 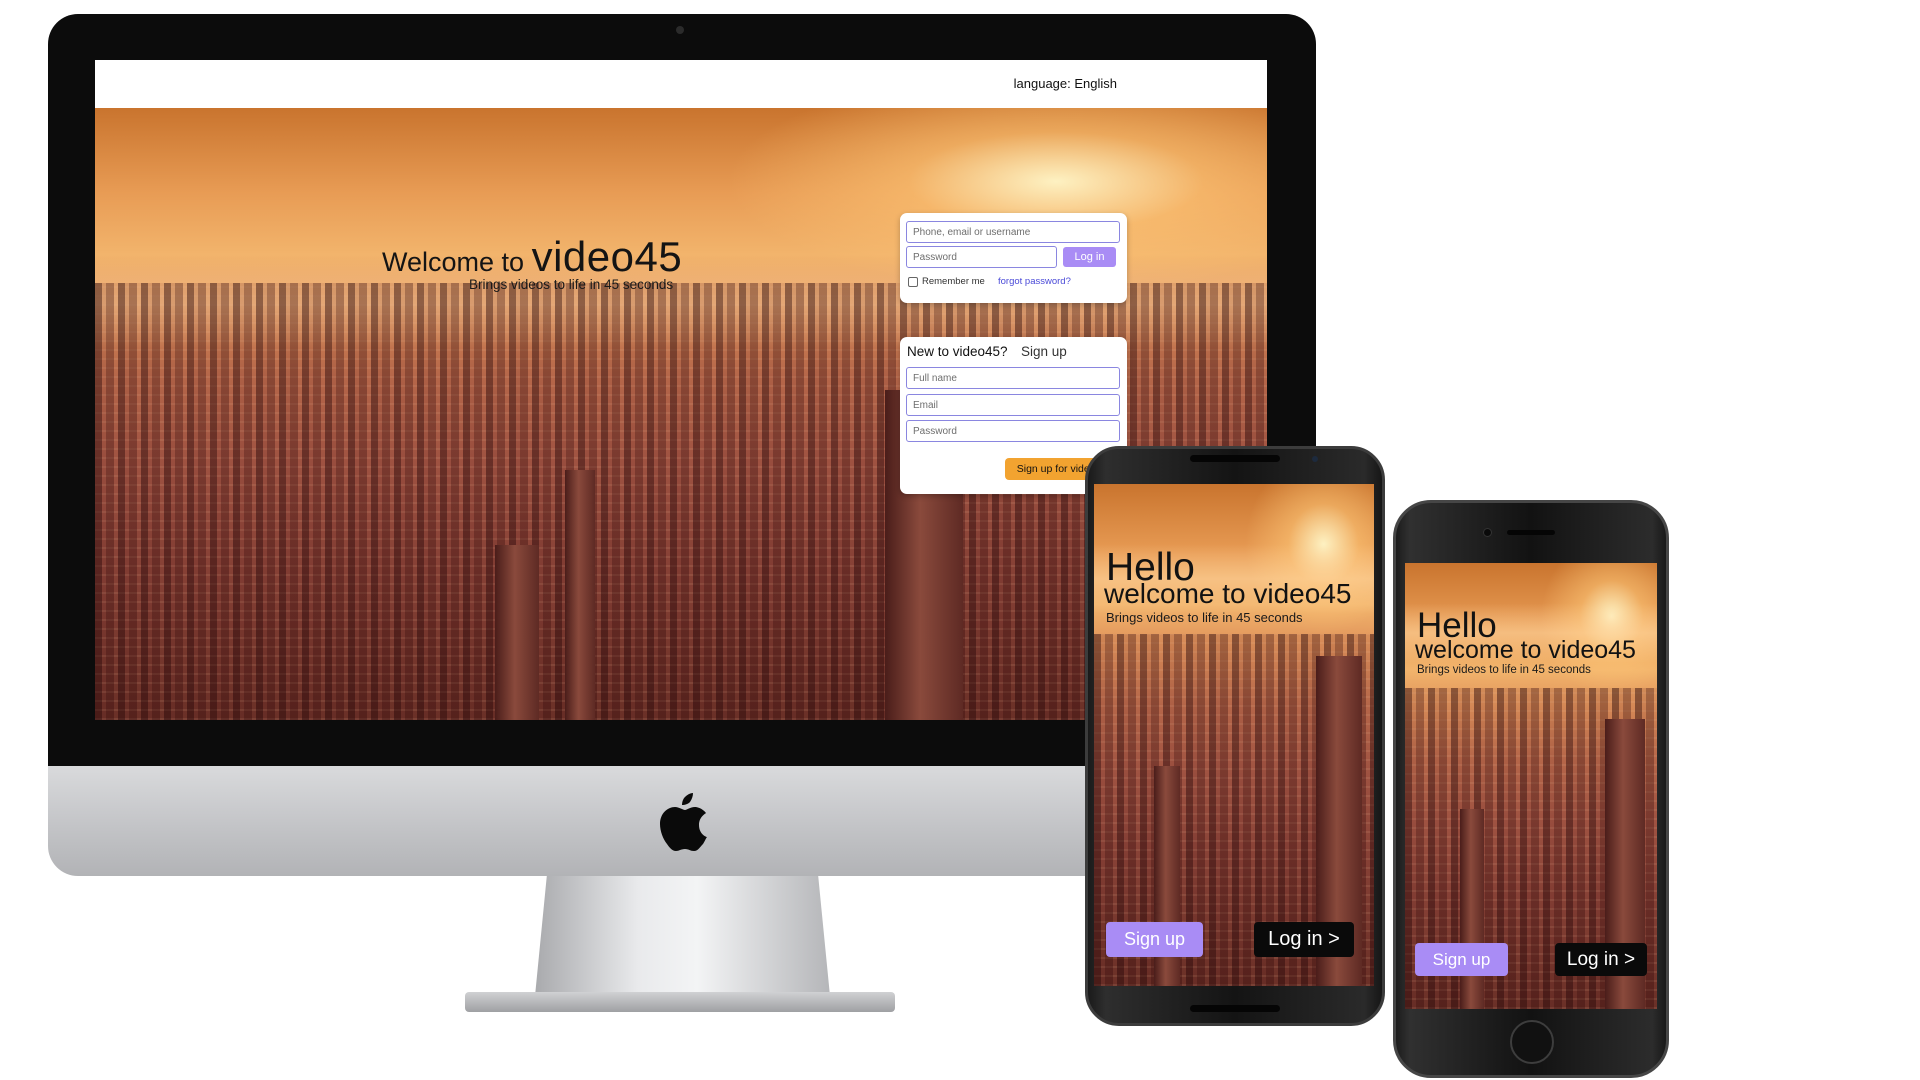 I want to click on login-button: Log in, so click(x=1089, y=257).